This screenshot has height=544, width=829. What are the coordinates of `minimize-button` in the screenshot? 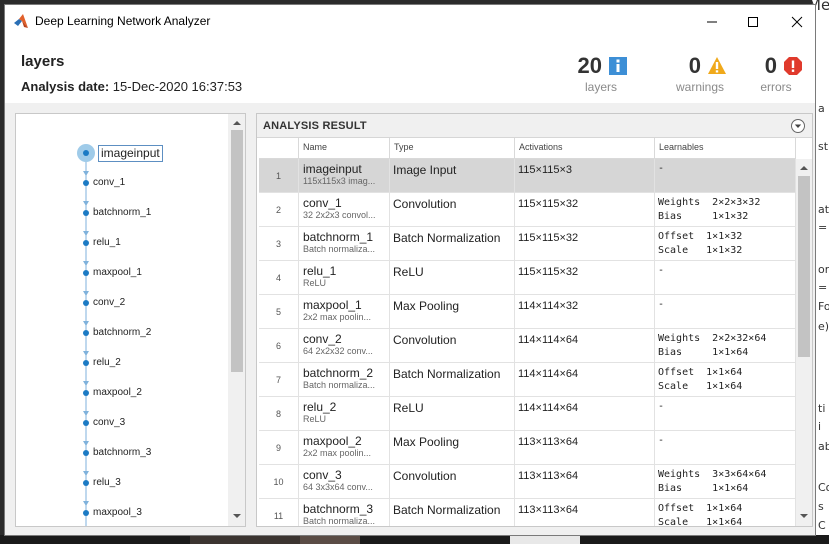 It's located at (712, 22).